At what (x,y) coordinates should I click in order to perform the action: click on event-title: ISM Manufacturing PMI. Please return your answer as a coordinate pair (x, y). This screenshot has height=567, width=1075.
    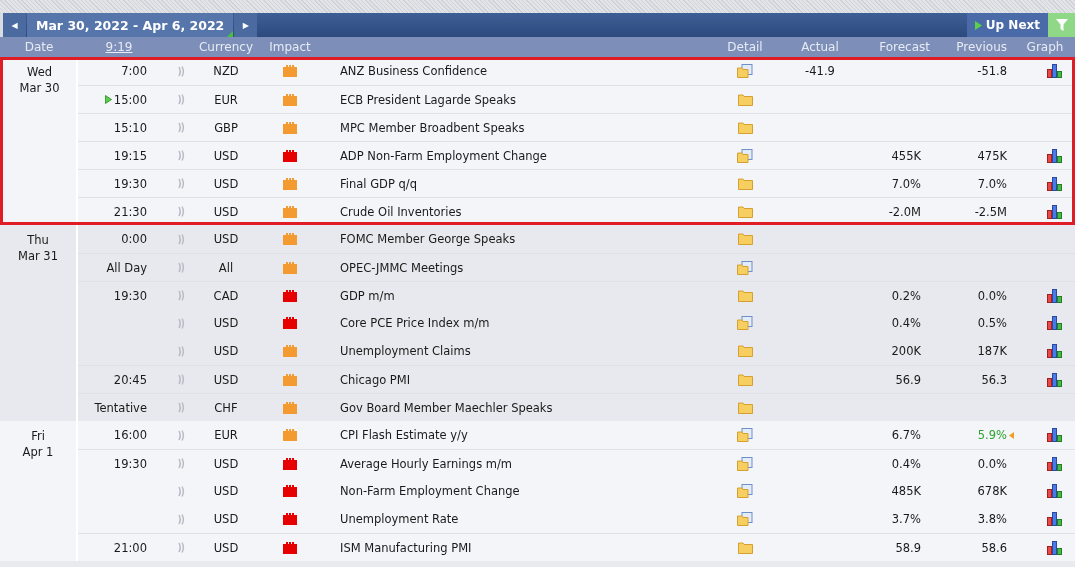
    Looking at the image, I should click on (525, 547).